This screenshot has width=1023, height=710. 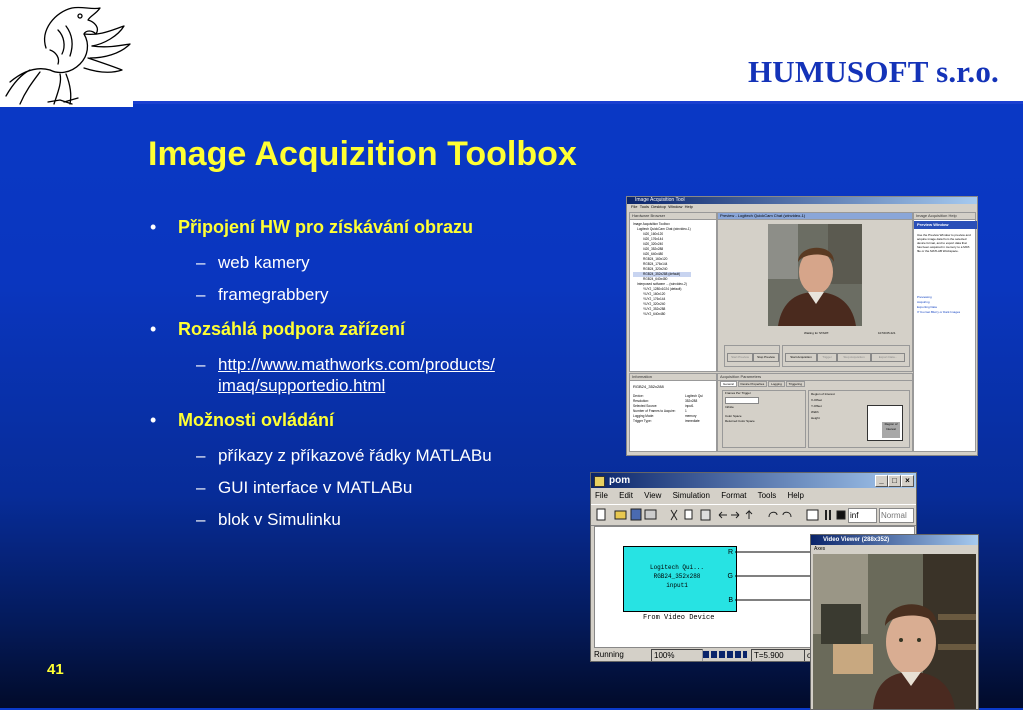 What do you see at coordinates (652, 495) in the screenshot?
I see `menu-view: View` at bounding box center [652, 495].